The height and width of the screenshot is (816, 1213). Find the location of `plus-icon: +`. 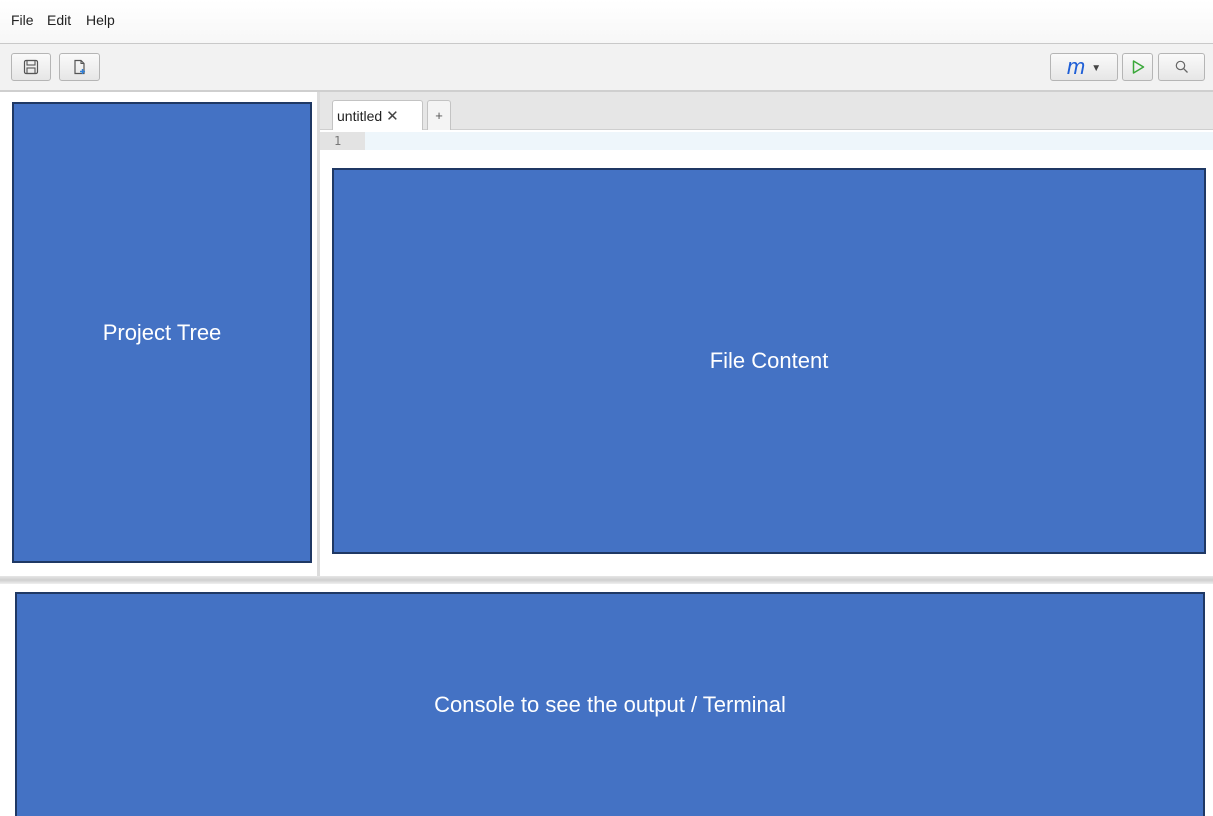

plus-icon: + is located at coordinates (439, 115).